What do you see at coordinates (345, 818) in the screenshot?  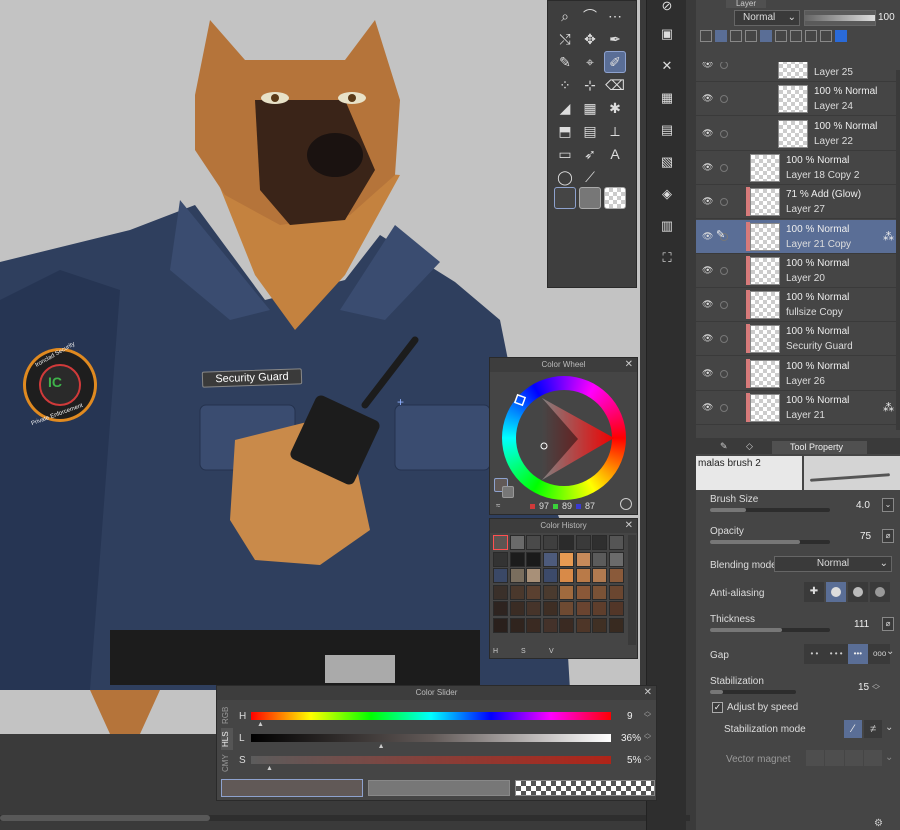 I see `horizontal-scrollbar` at bounding box center [345, 818].